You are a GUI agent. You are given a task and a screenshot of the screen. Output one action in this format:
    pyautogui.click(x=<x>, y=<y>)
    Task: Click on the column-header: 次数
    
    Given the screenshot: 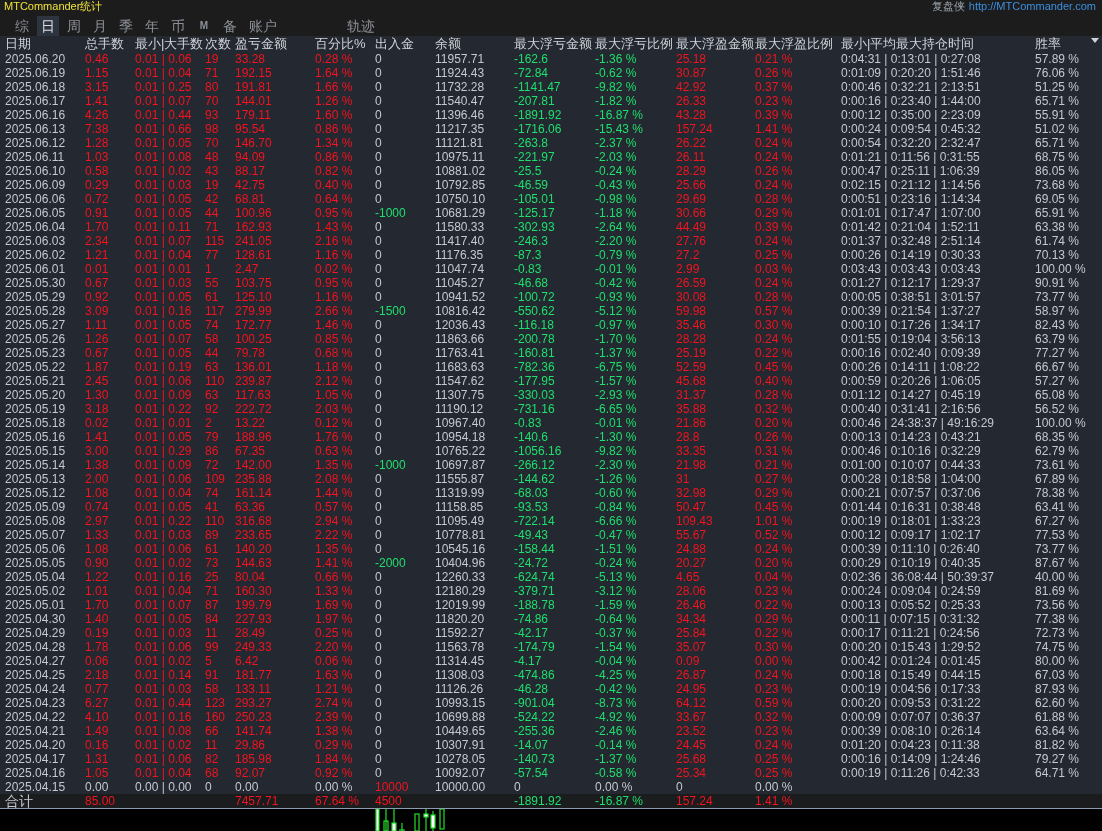 What is the action you would take?
    pyautogui.click(x=220, y=44)
    